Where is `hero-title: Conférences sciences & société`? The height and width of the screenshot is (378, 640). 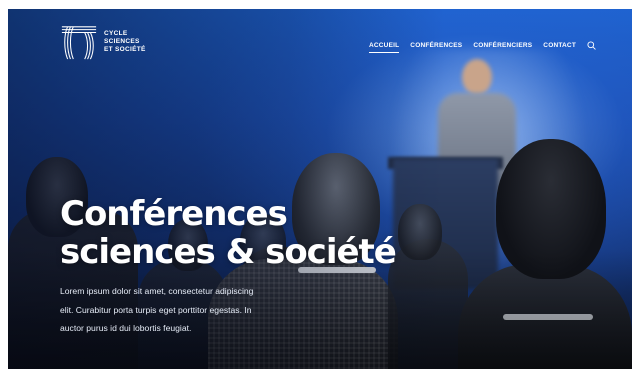
hero-title: Conférences sciences & société is located at coordinates (228, 233).